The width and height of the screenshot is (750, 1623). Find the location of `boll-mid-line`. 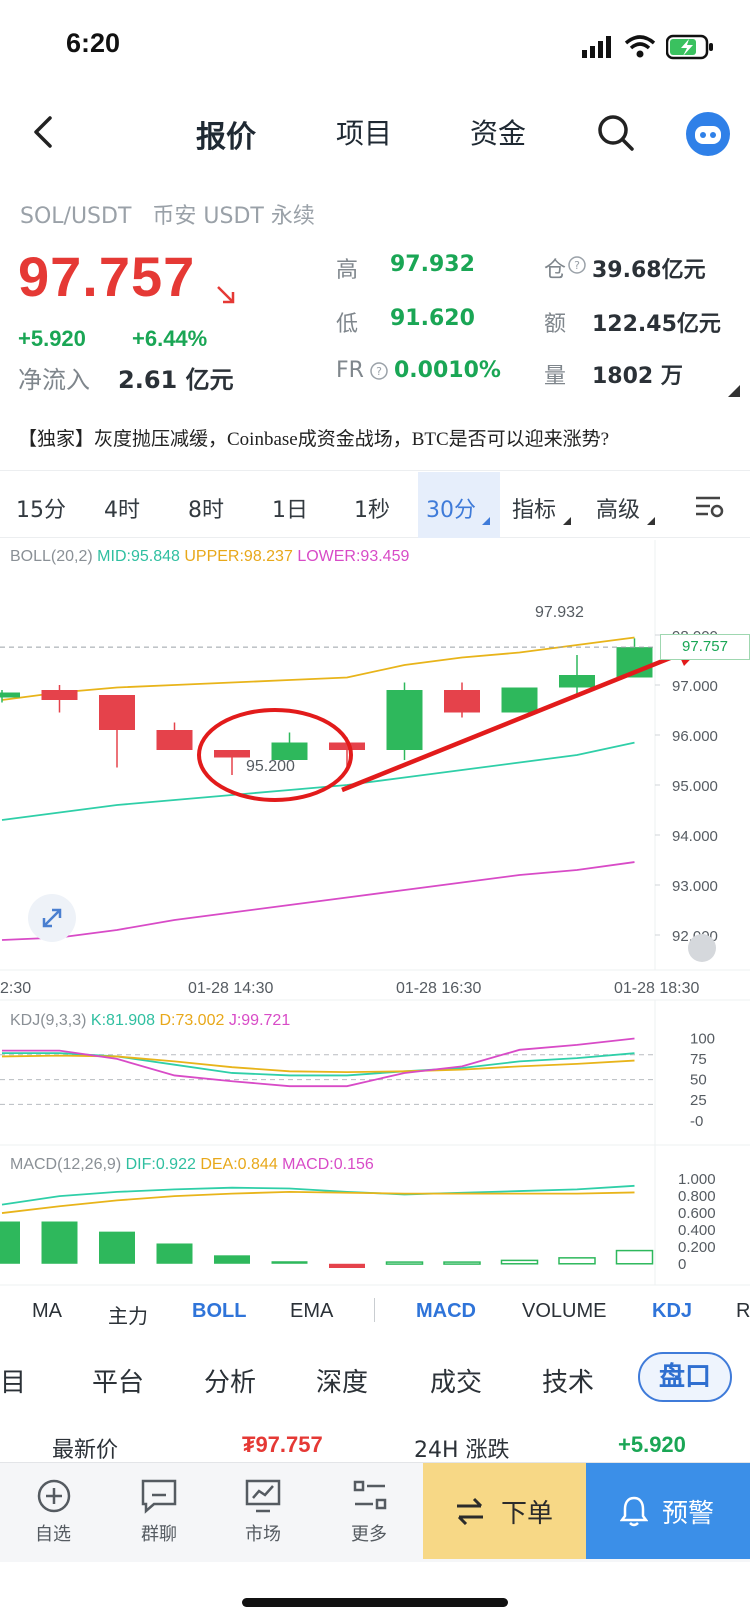

boll-mid-line is located at coordinates (318, 781).